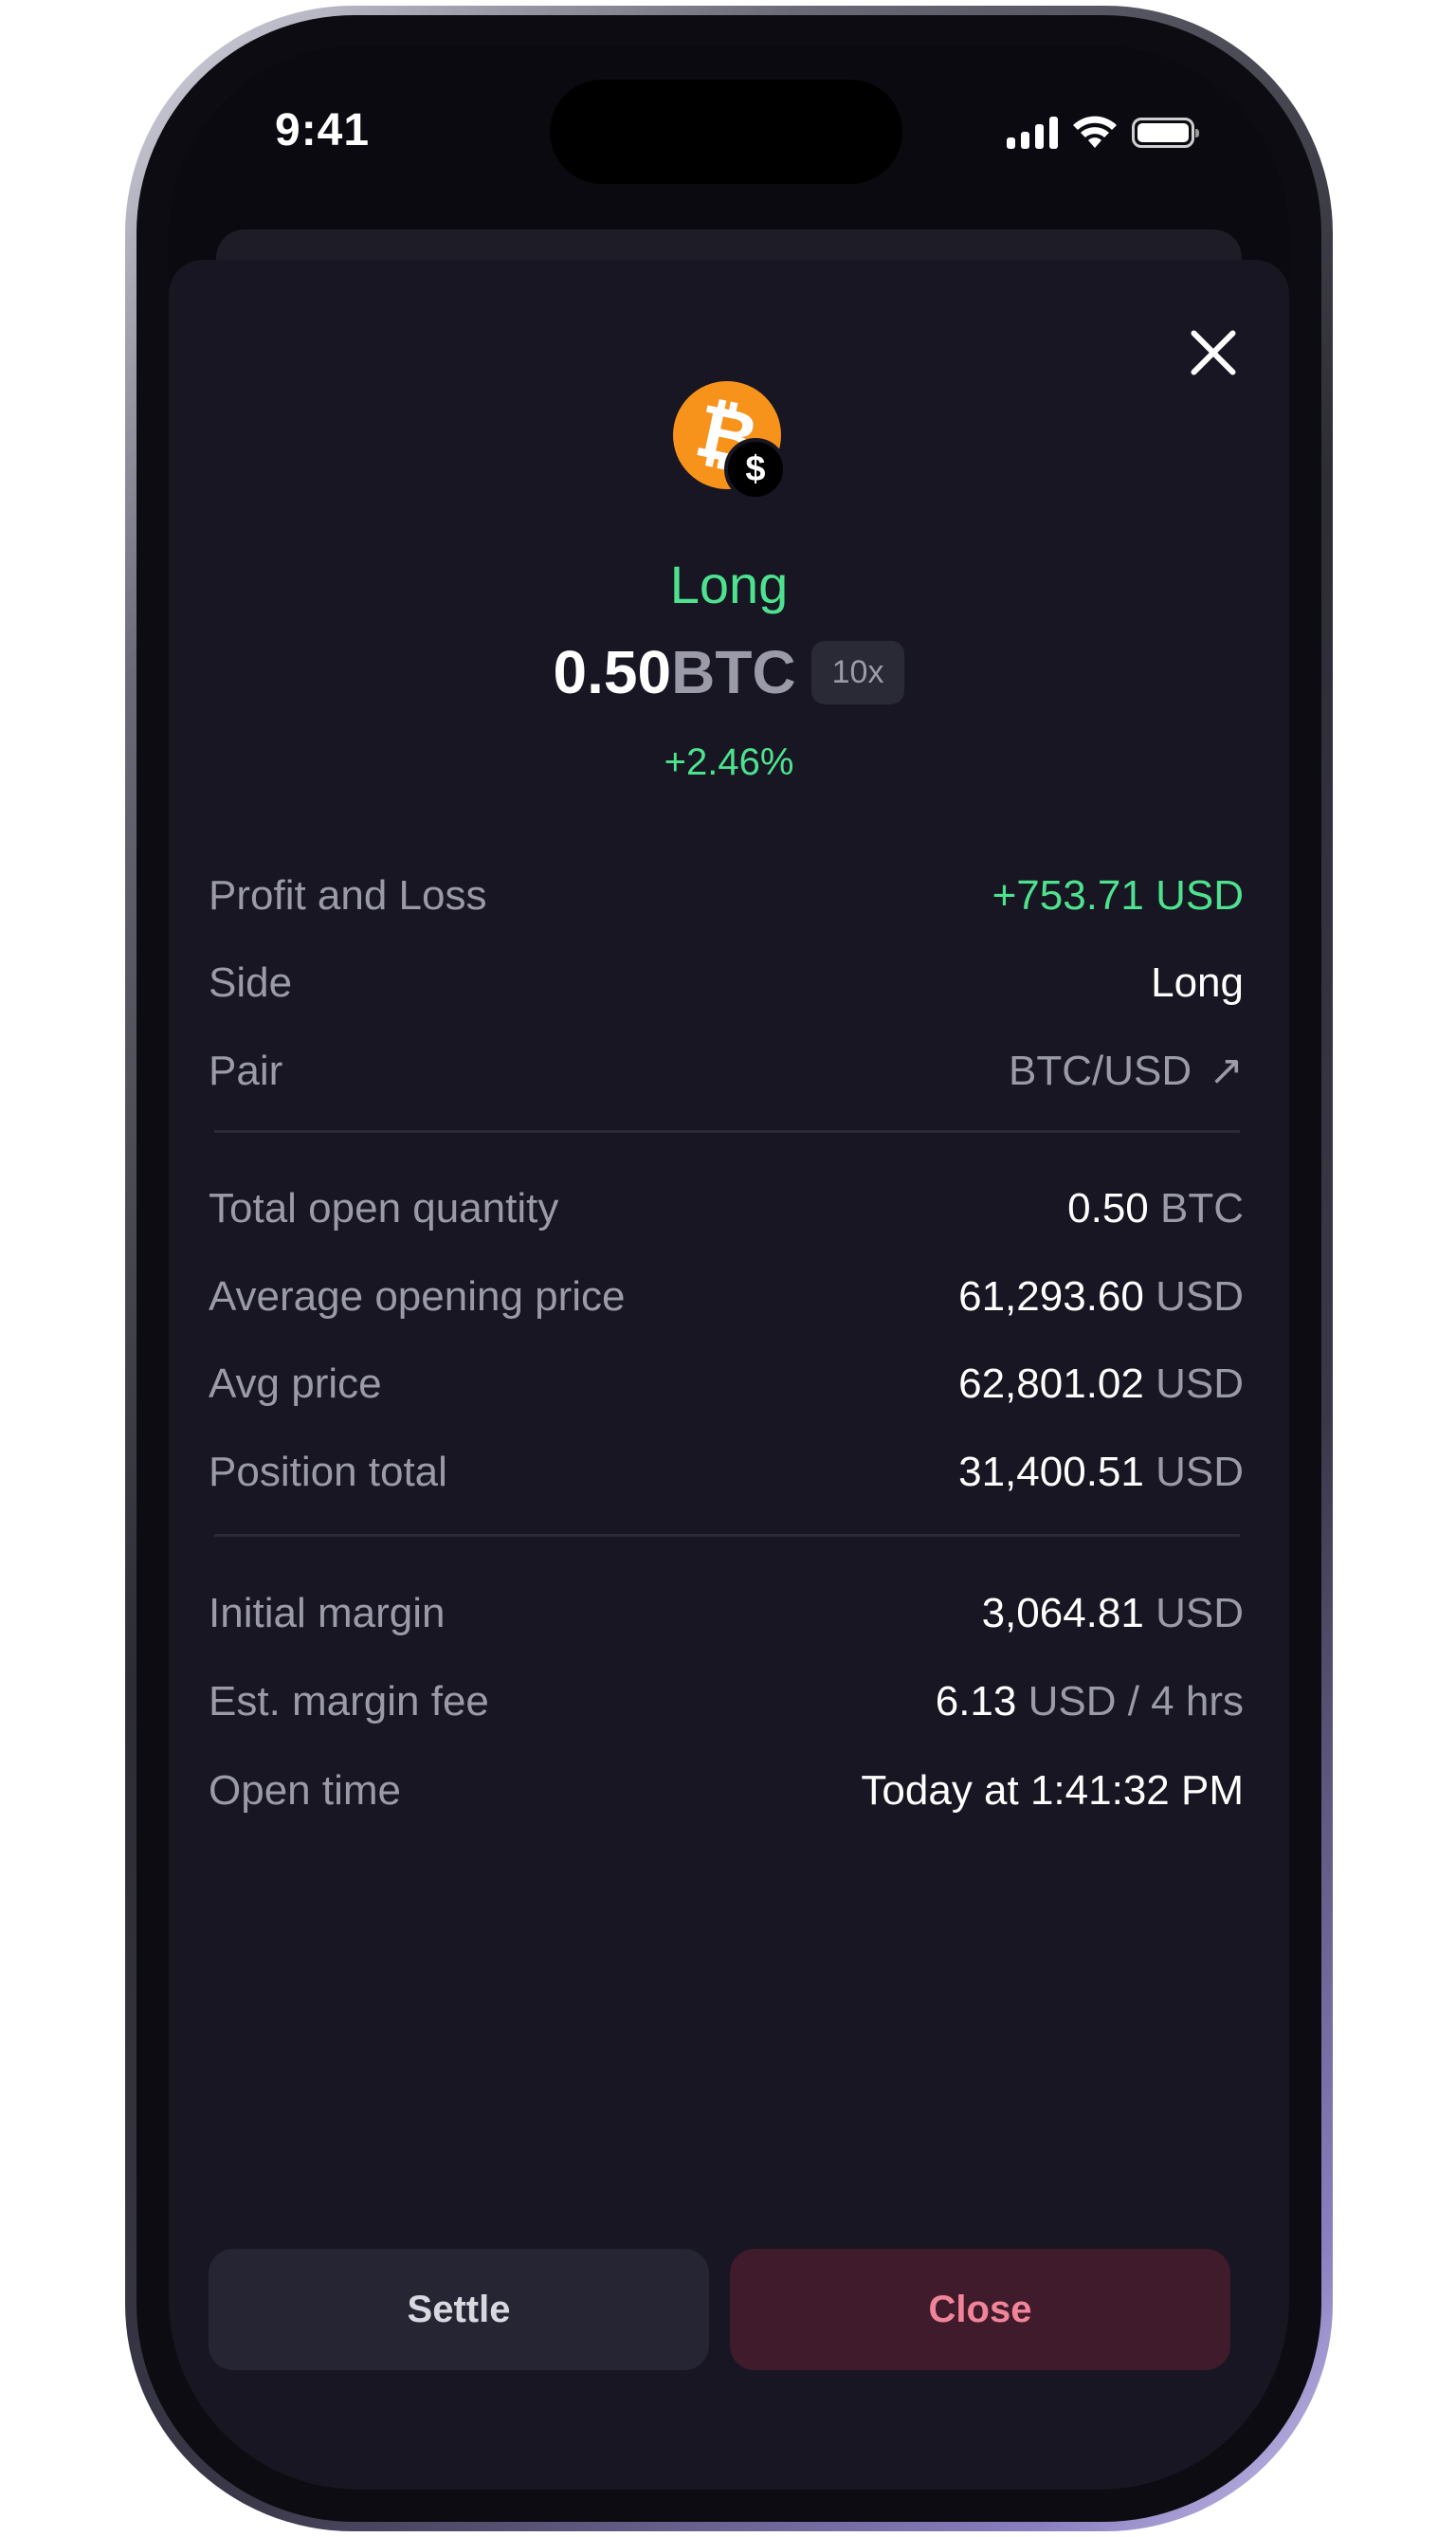 Image resolution: width=1456 pixels, height=2537 pixels. What do you see at coordinates (726, 896) in the screenshot?
I see `pnl-row: Profit and Loss +753.71 USD` at bounding box center [726, 896].